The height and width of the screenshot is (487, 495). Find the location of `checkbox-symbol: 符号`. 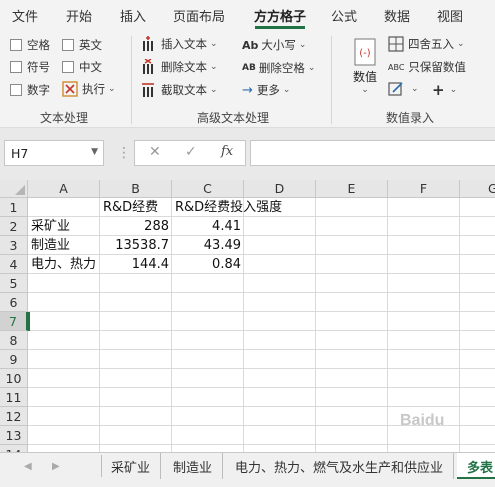

checkbox-symbol: 符号 is located at coordinates (30, 67).